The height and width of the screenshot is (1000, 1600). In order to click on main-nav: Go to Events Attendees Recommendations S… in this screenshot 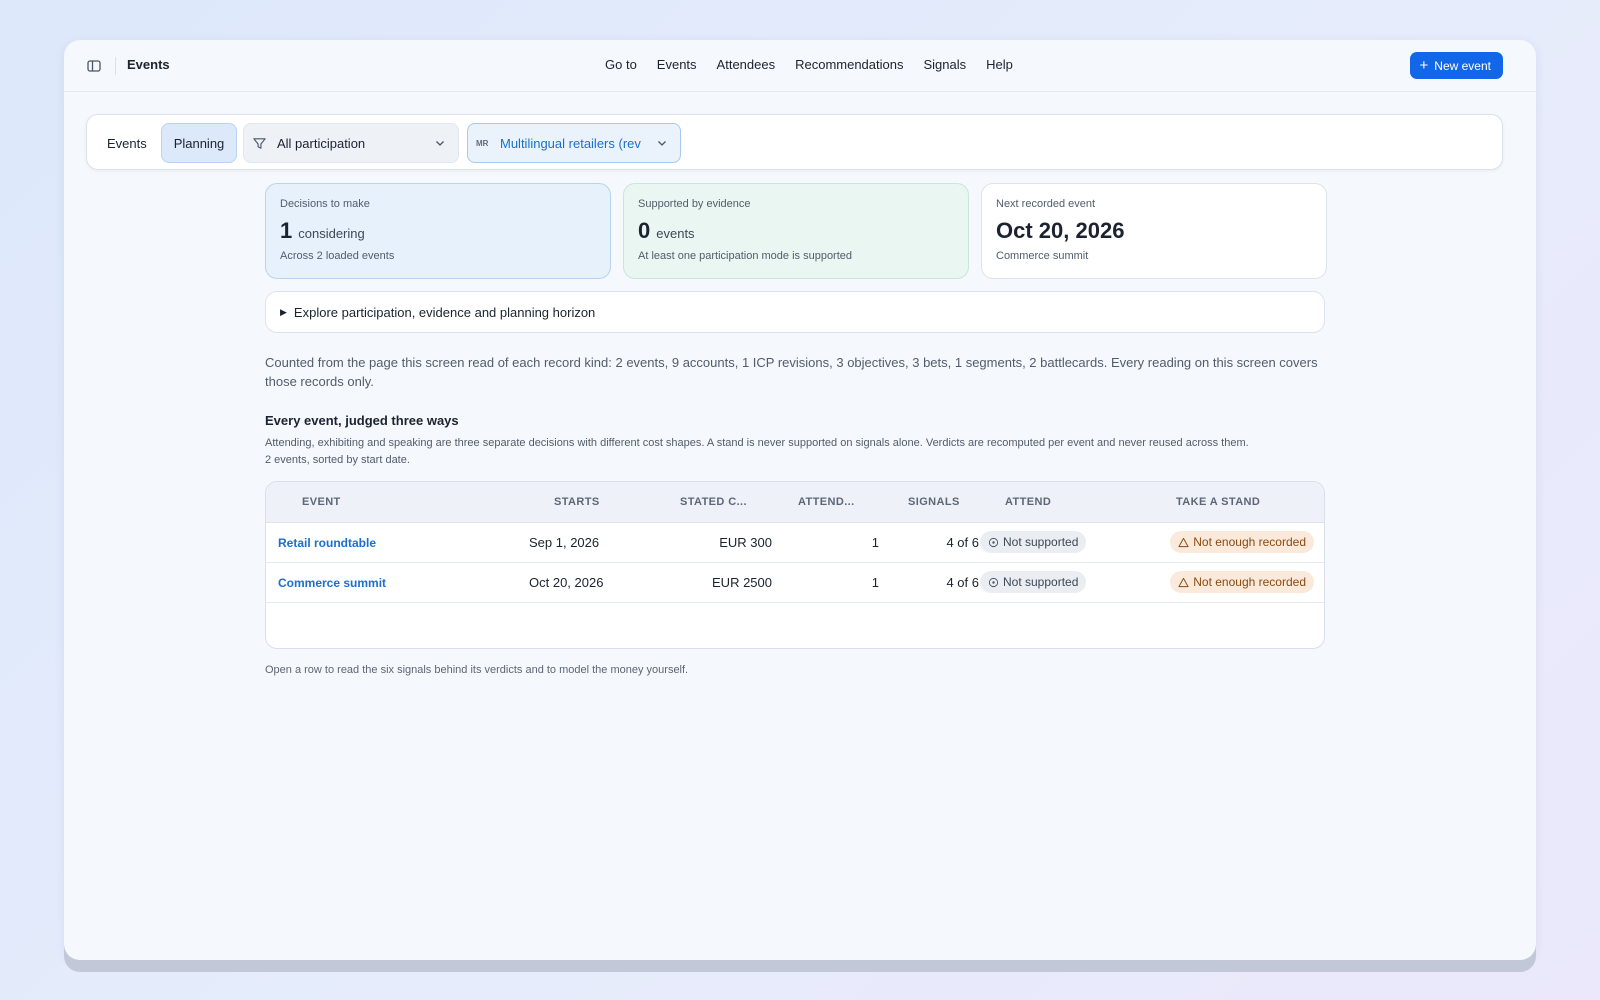, I will do `click(819, 64)`.